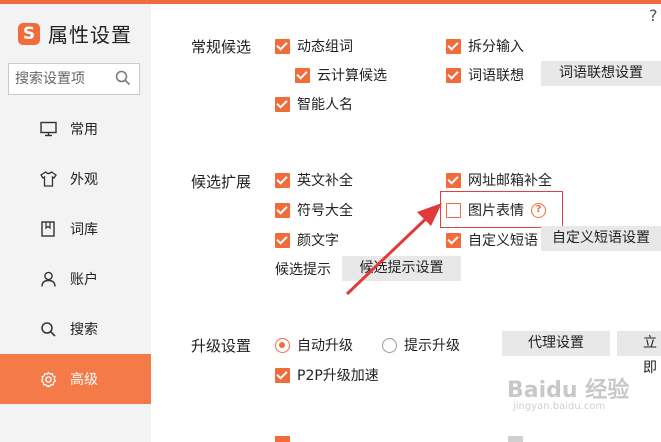 Image resolution: width=661 pixels, height=442 pixels. I want to click on candidate-hint-settings-button: 候选提示设置, so click(401, 268).